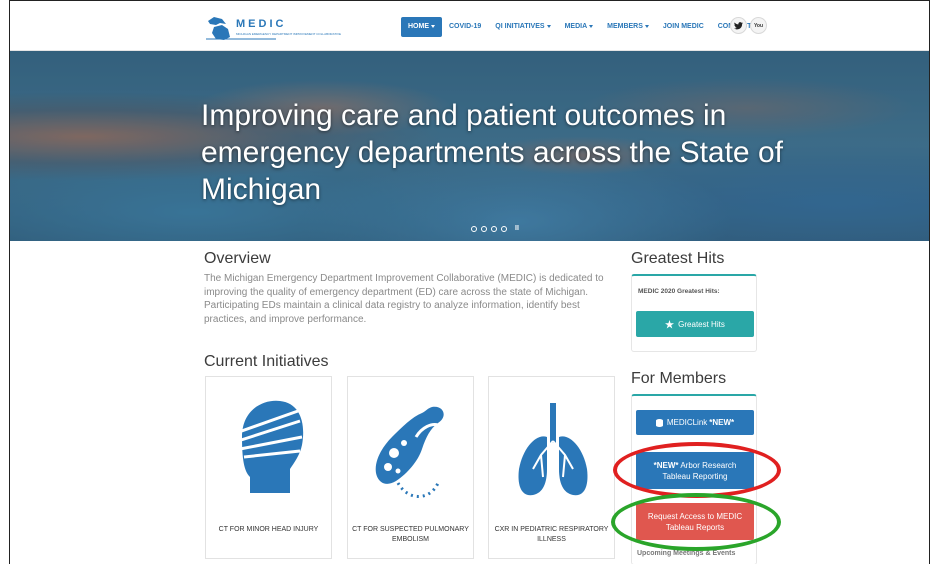 The width and height of the screenshot is (932, 564). I want to click on nav-join-medic: JOIN MEDIC, so click(683, 27).